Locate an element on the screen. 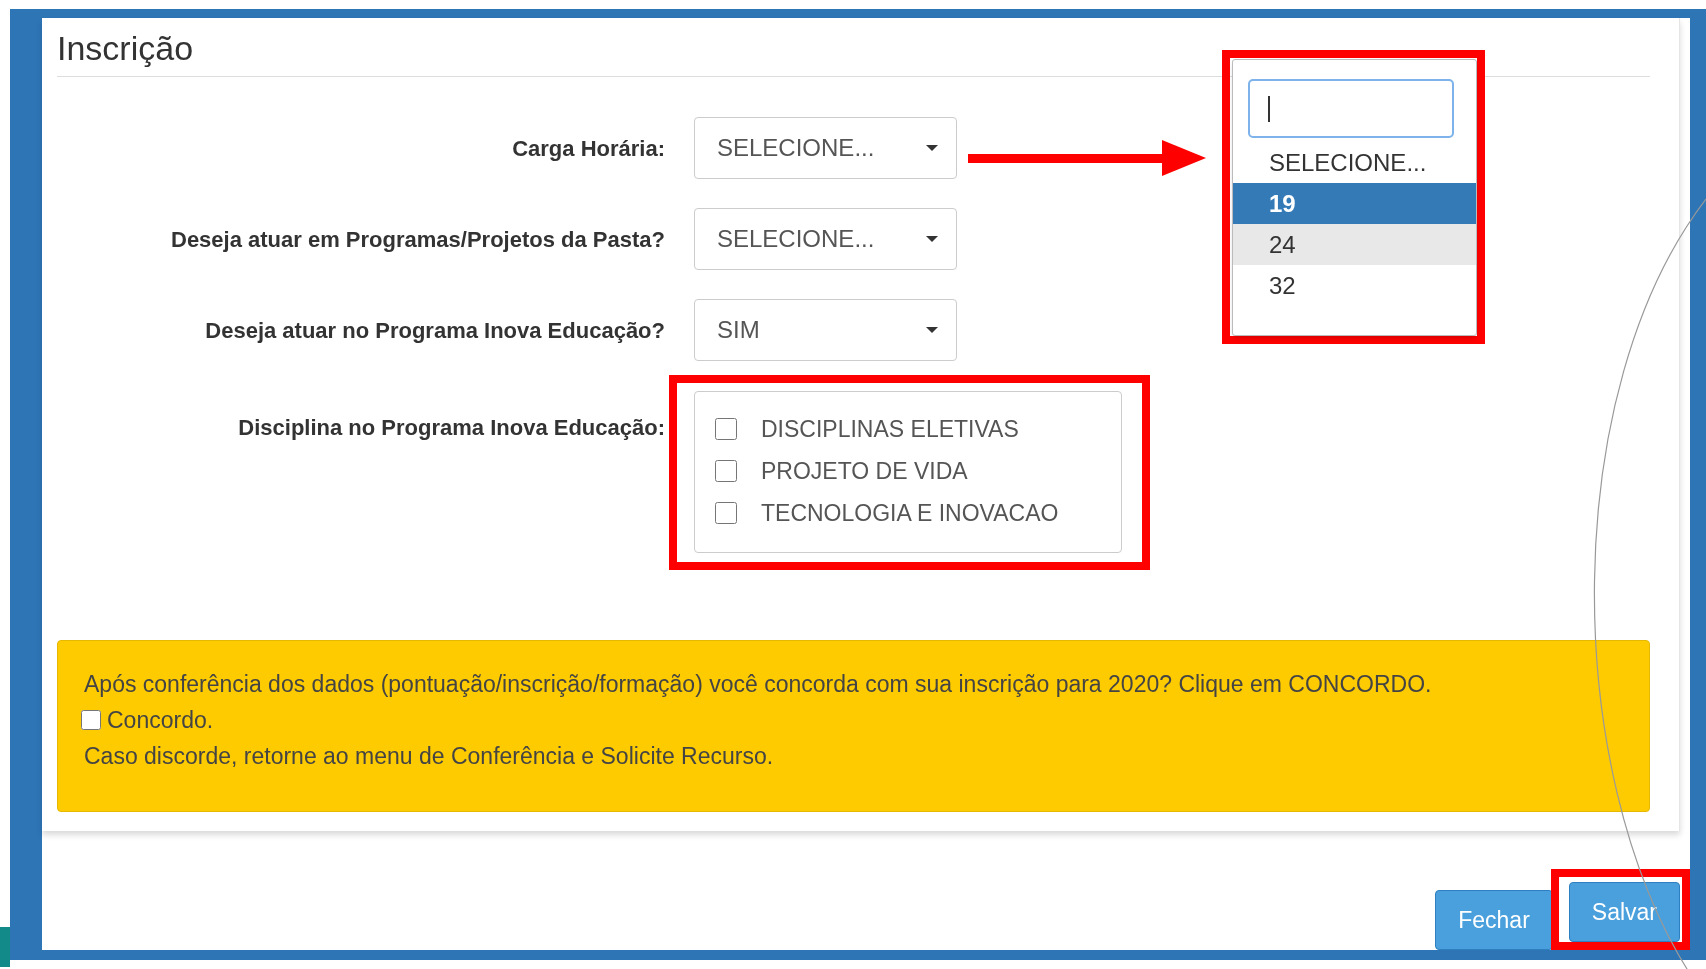 The width and height of the screenshot is (1706, 969). text-cursor is located at coordinates (1269, 108).